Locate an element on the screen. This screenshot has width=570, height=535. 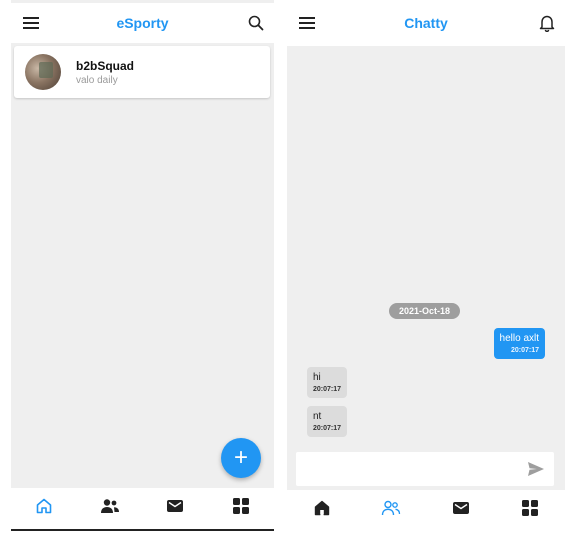
app-bar: eSporty is located at coordinates (142, 23).